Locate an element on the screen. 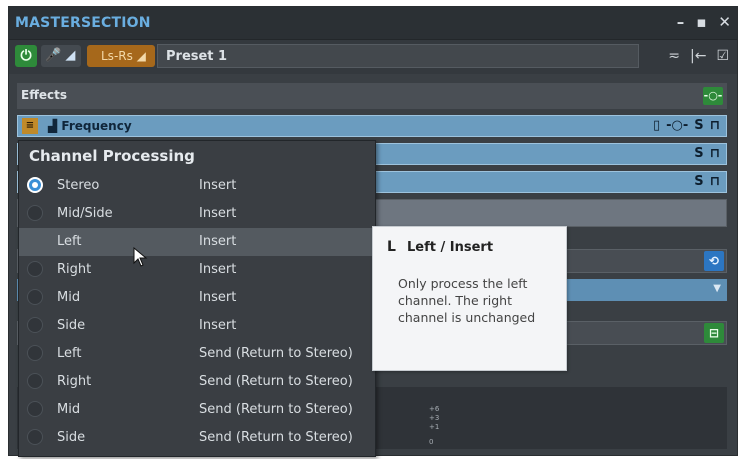  channel-config-button: Ls-Rs ◢ is located at coordinates (121, 56).